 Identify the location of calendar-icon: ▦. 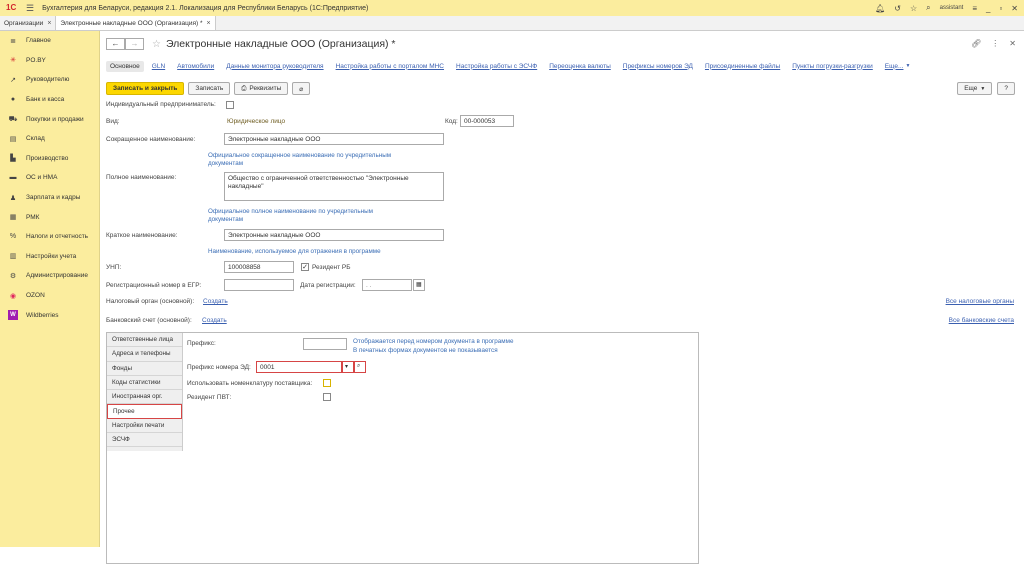
(419, 285).